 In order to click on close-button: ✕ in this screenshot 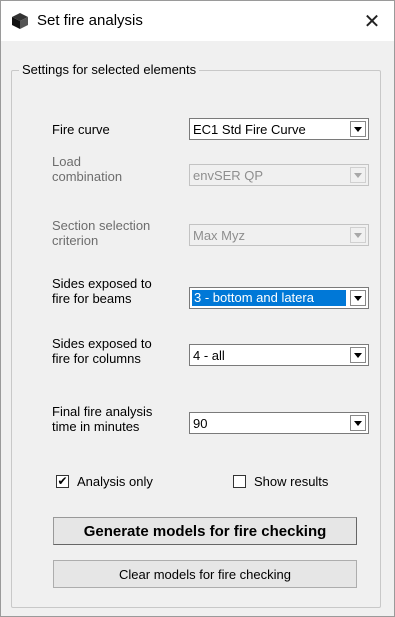, I will do `click(372, 21)`.